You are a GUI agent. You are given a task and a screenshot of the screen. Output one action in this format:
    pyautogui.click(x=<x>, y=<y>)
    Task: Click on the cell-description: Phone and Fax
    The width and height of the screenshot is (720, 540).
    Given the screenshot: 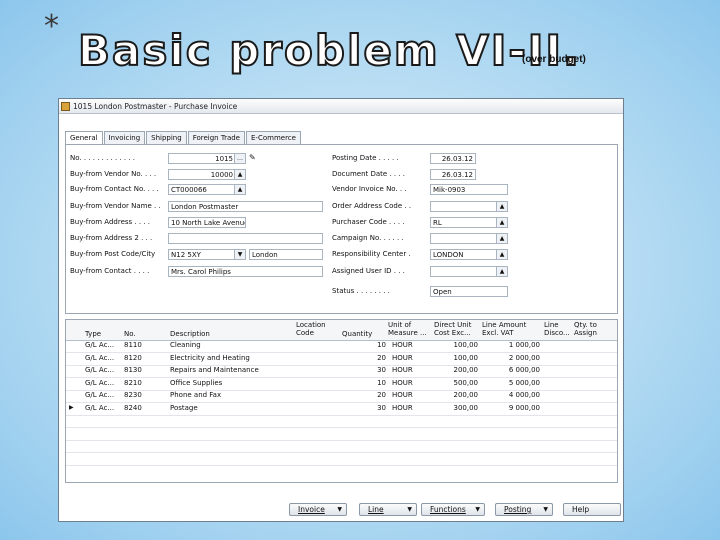 What is the action you would take?
    pyautogui.click(x=230, y=395)
    